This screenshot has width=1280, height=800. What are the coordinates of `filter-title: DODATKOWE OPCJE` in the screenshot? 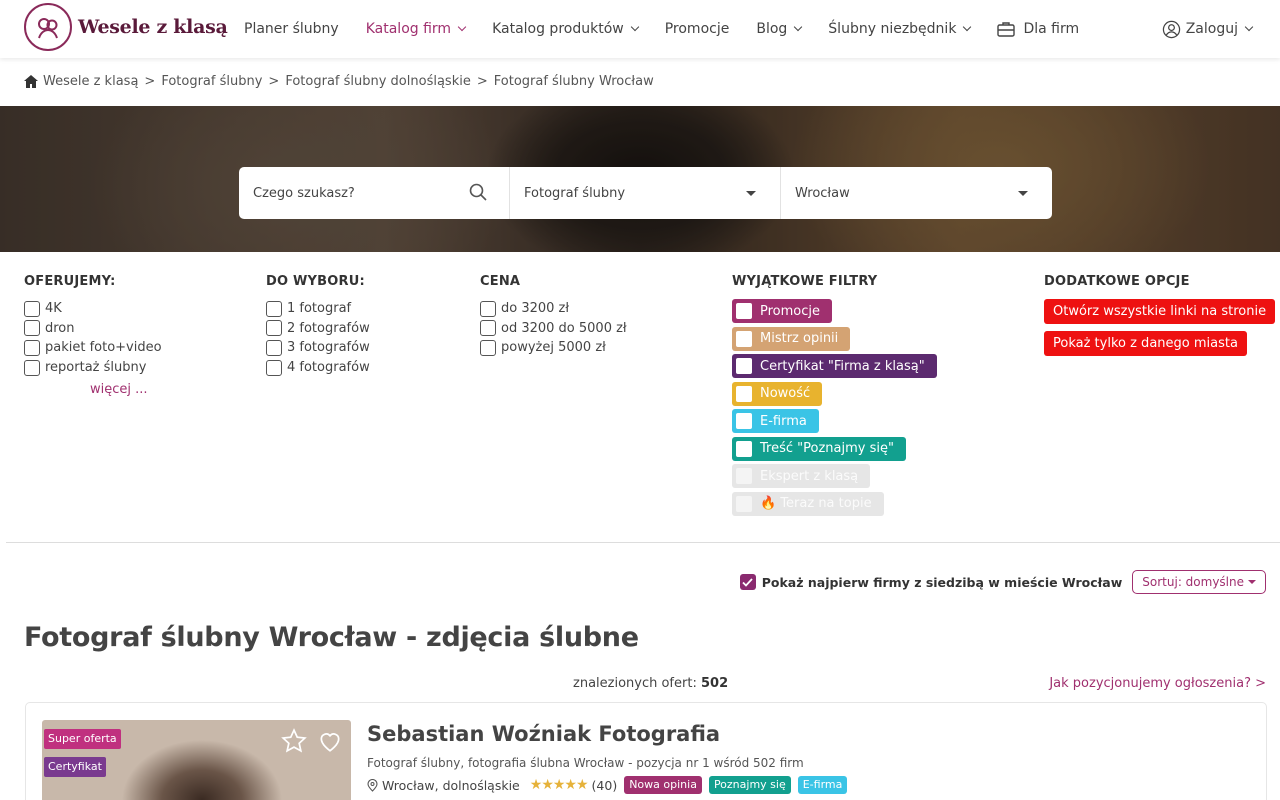 It's located at (1117, 281).